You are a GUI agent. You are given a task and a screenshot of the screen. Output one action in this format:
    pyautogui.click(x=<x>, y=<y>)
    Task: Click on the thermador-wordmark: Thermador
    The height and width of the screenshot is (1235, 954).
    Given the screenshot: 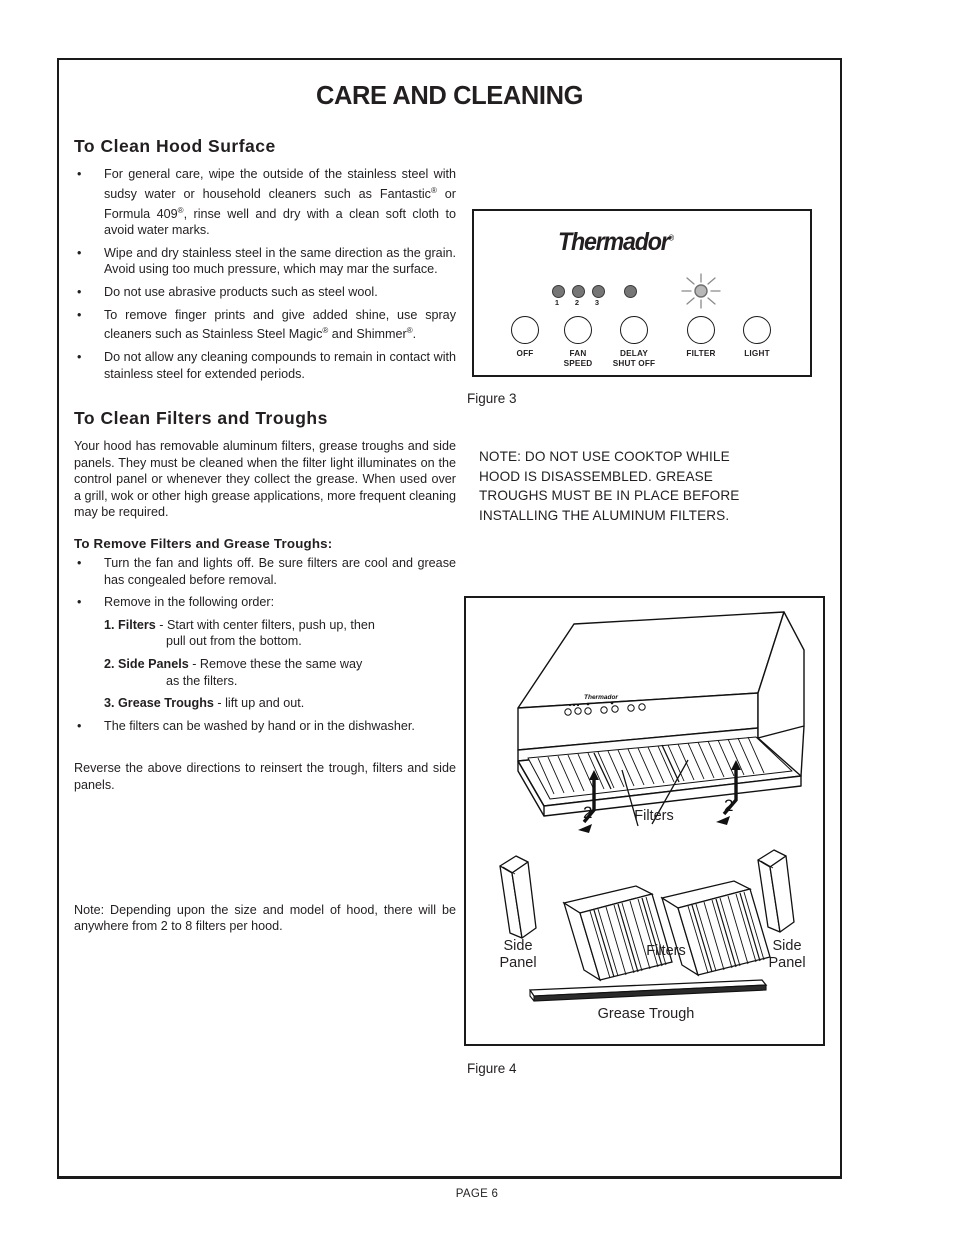 What is the action you would take?
    pyautogui.click(x=614, y=242)
    